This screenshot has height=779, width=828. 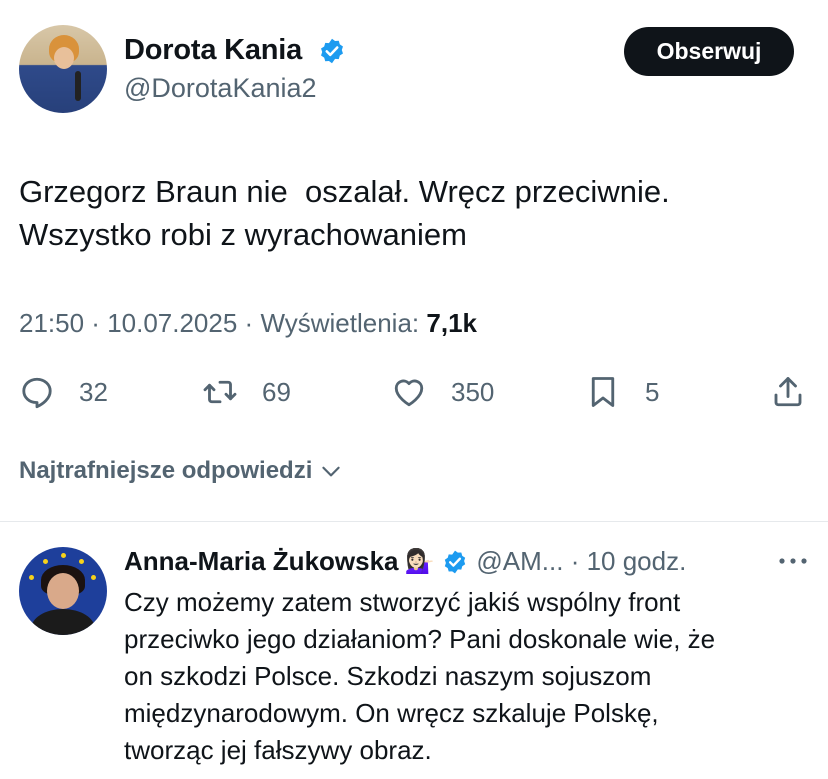 What do you see at coordinates (581, 561) in the screenshot?
I see `reply-handle-time: @AM... · 10 godz.` at bounding box center [581, 561].